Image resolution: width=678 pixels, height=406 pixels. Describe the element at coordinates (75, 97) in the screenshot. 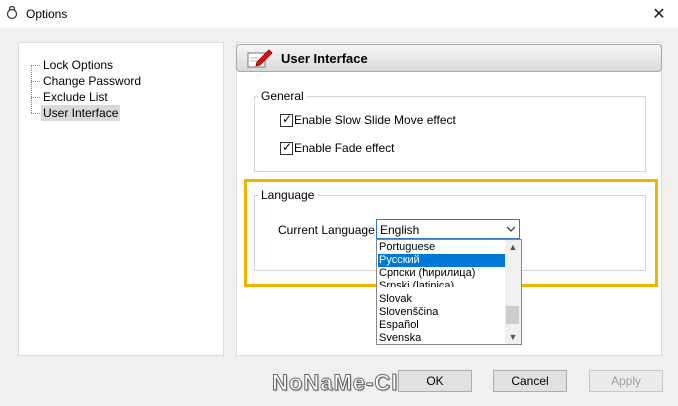

I see `tree-item-exclude-list: Exclude List` at that location.